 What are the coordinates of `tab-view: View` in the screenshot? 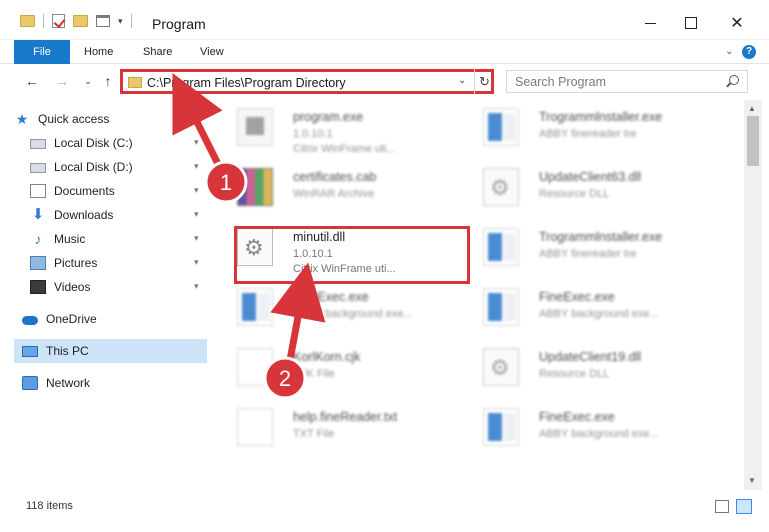 It's located at (212, 52).